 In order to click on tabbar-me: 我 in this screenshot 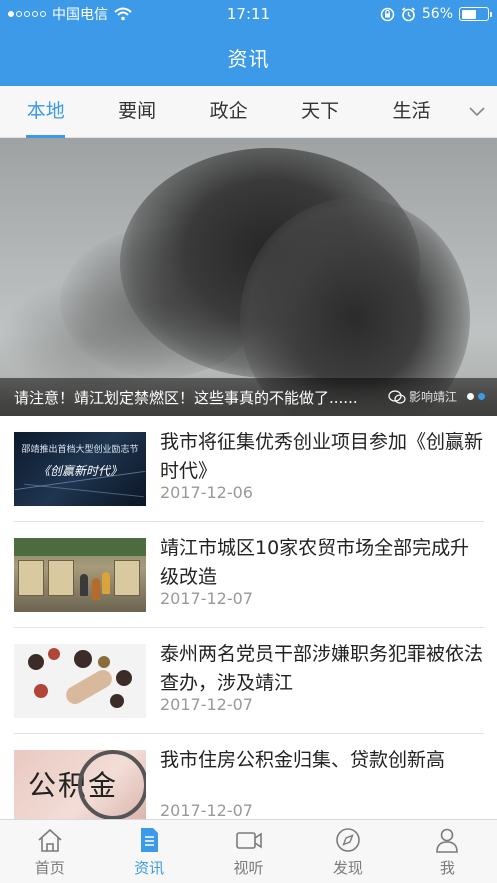, I will do `click(447, 851)`.